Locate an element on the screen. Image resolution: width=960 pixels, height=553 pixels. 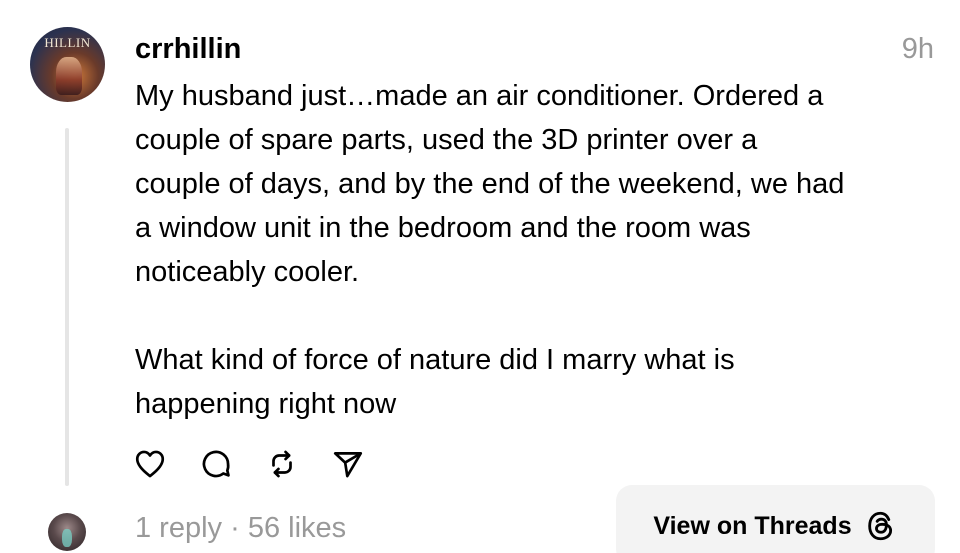
author-username: crrhillin is located at coordinates (188, 49).